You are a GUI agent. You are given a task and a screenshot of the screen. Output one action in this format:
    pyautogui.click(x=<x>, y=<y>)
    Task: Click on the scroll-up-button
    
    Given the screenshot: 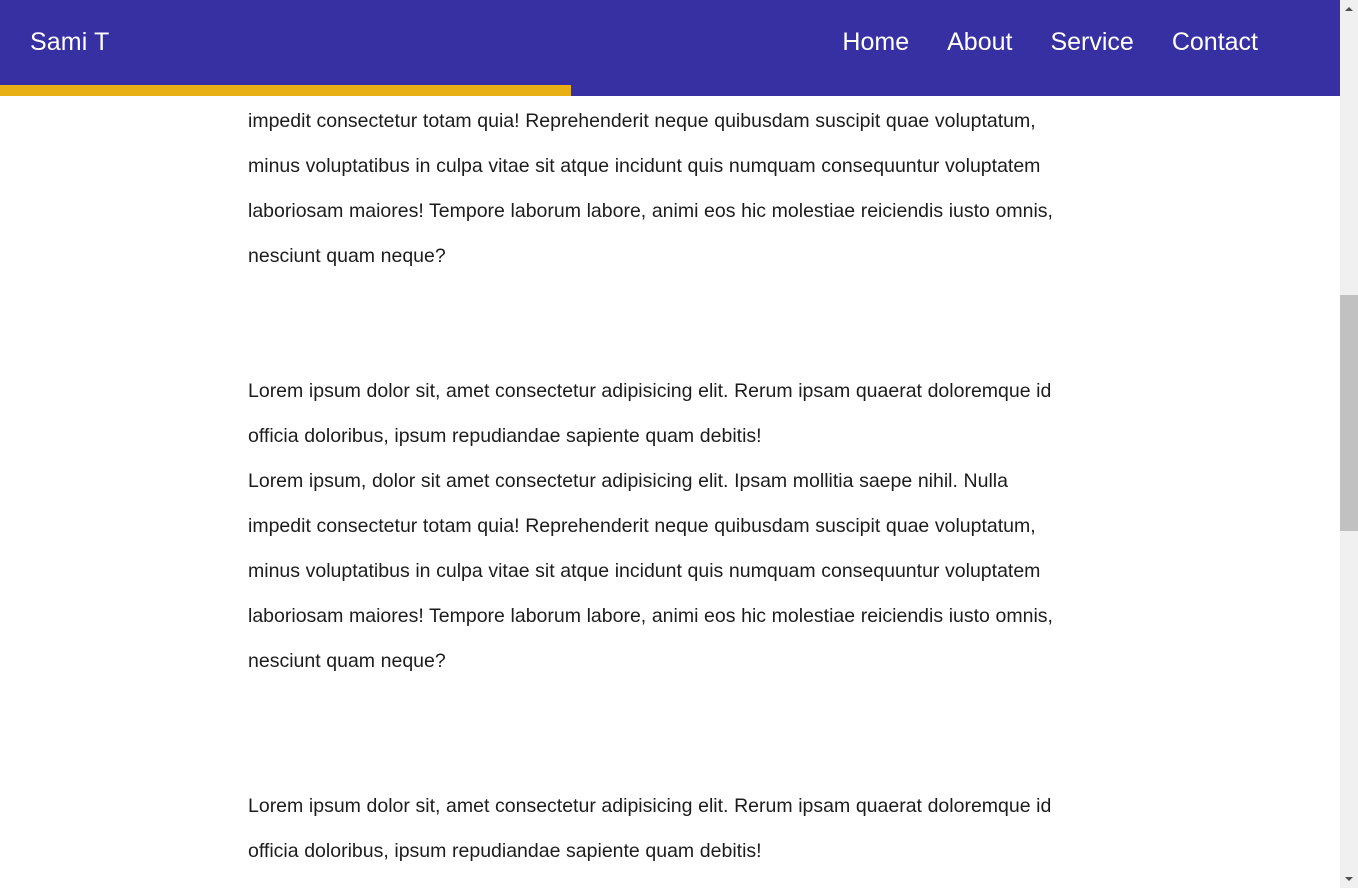 What is the action you would take?
    pyautogui.click(x=1349, y=9)
    